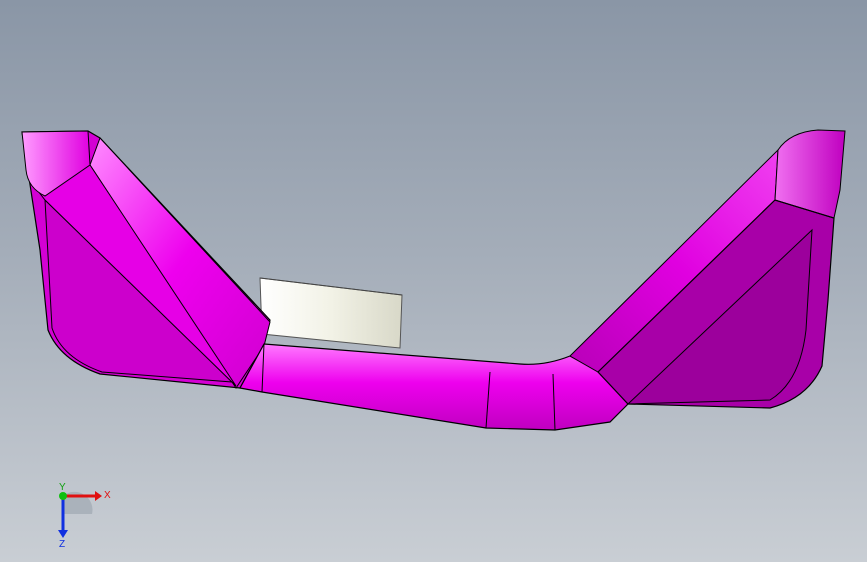 The image size is (867, 562). Describe the element at coordinates (331, 313) in the screenshot. I see `insert-block` at that location.